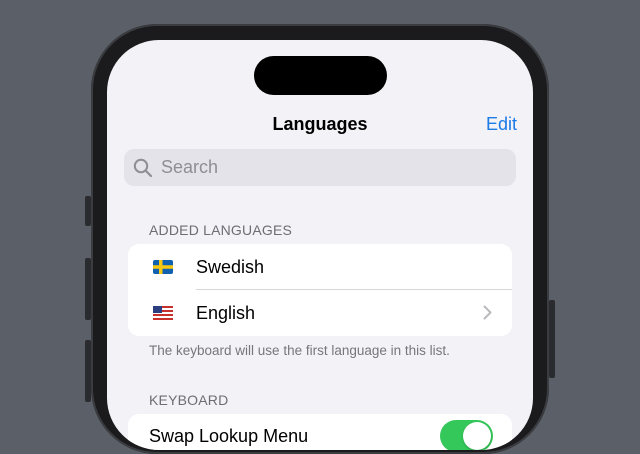 This screenshot has height=454, width=640. Describe the element at coordinates (487, 312) in the screenshot. I see `chevron-right-icon` at that location.